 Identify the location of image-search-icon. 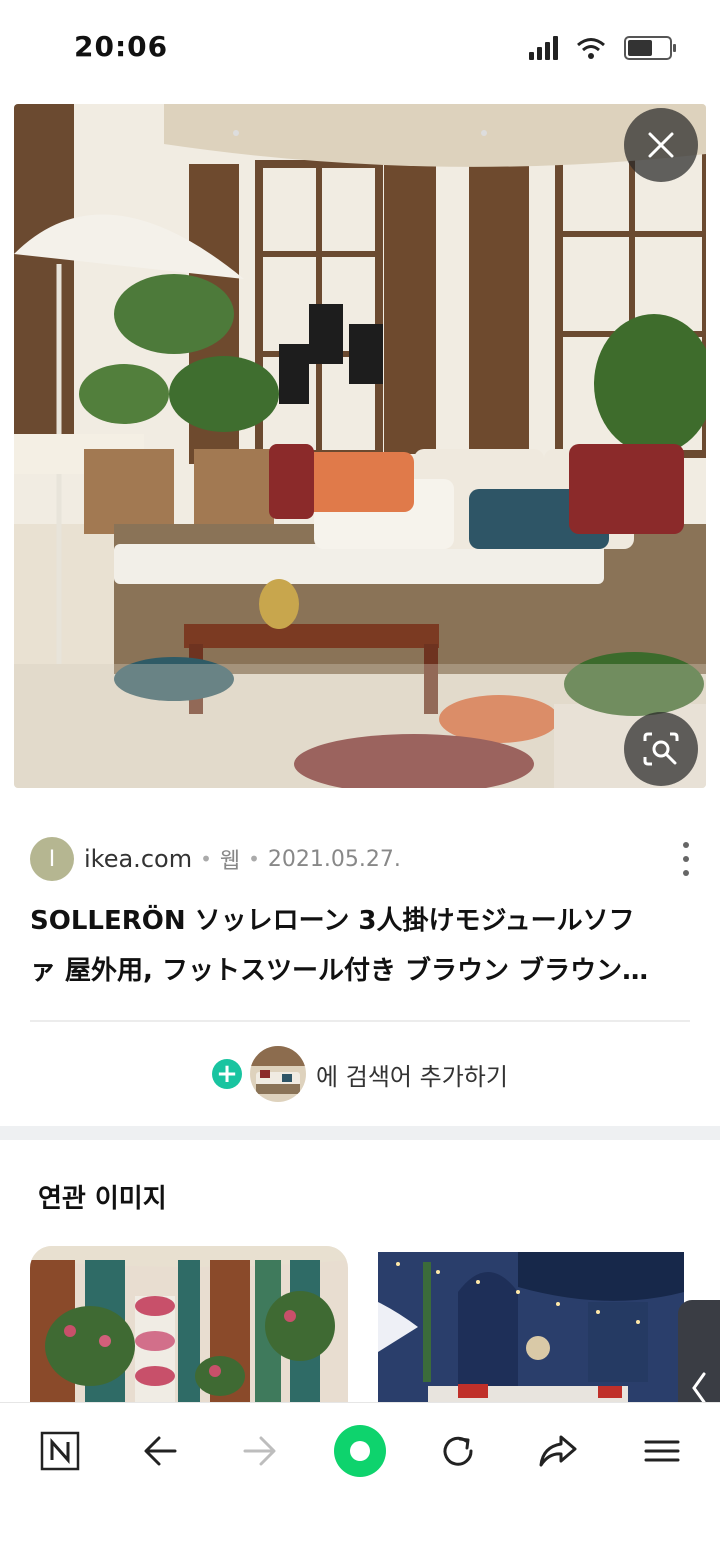
(661, 749).